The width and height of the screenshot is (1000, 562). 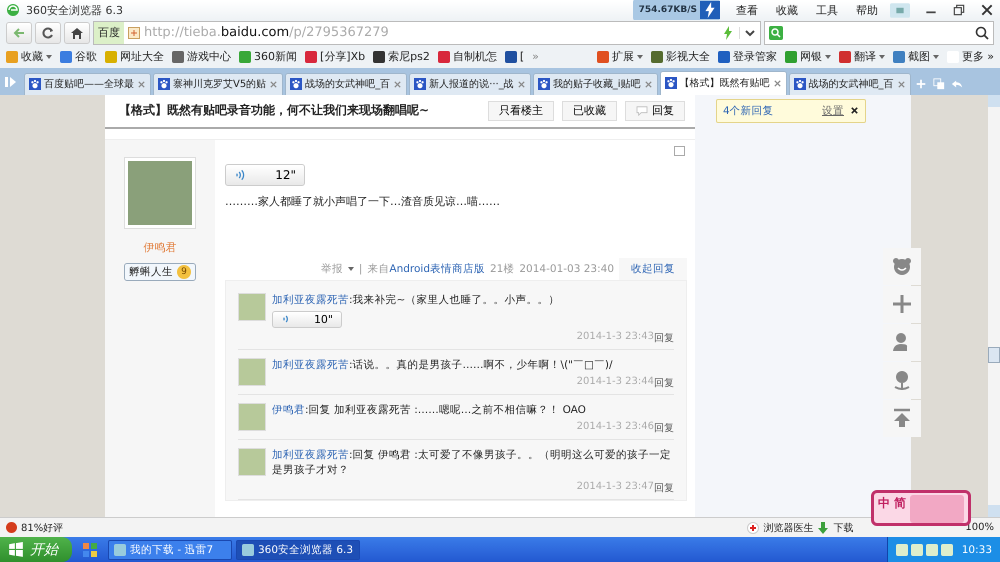 I want to click on voice-player: 10", so click(x=307, y=319).